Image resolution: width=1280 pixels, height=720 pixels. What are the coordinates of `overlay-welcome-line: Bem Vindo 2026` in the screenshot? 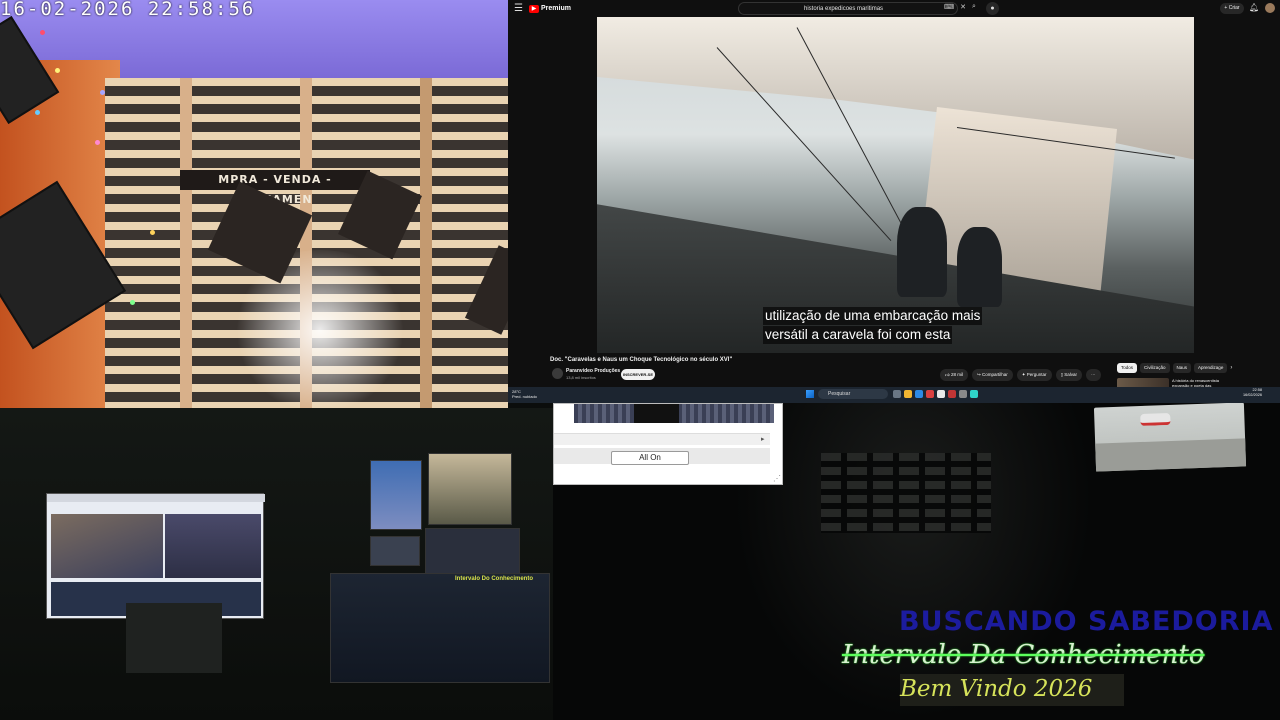 It's located at (1012, 690).